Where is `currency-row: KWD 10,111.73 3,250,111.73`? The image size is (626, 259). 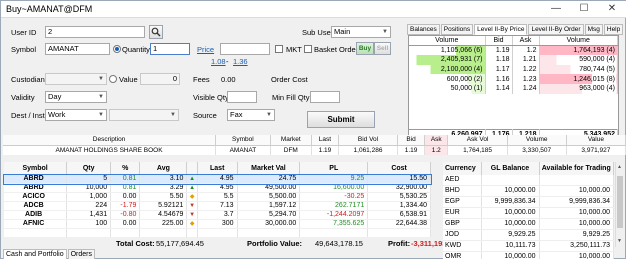
currency-row: KWD 10,111.73 3,250,111.73 is located at coordinates (528, 246).